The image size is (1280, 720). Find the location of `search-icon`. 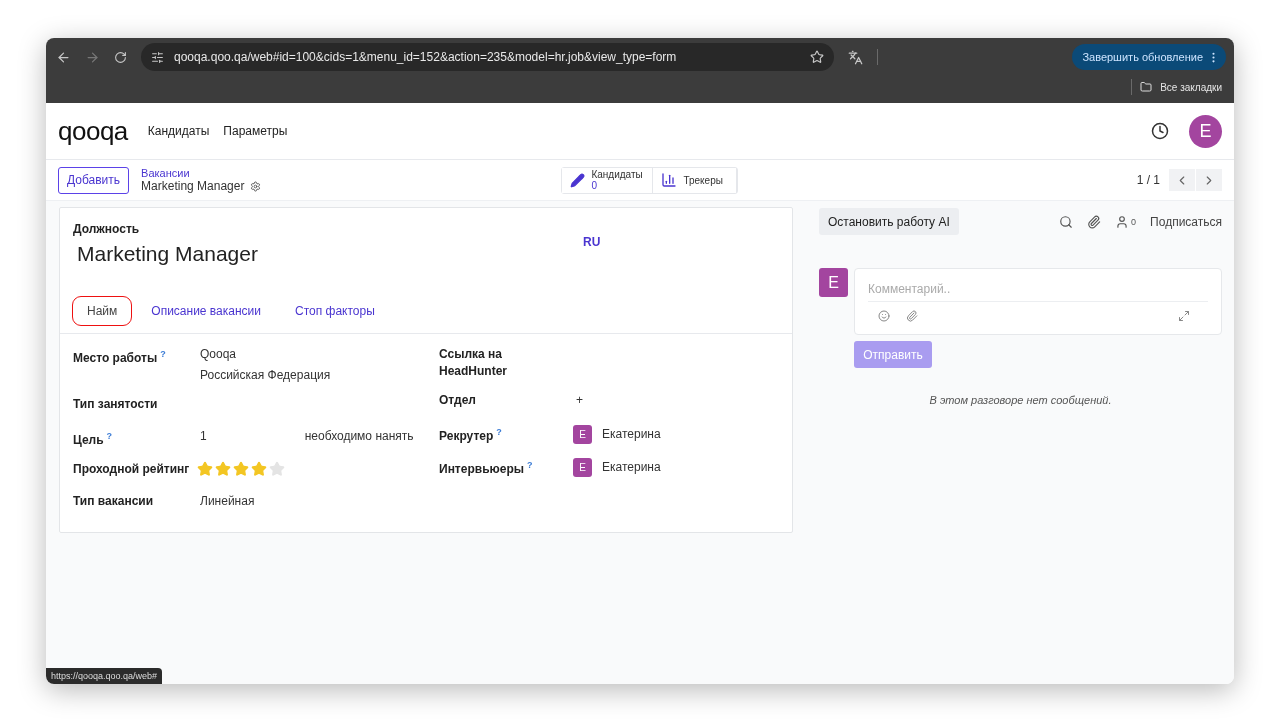

search-icon is located at coordinates (1066, 221).